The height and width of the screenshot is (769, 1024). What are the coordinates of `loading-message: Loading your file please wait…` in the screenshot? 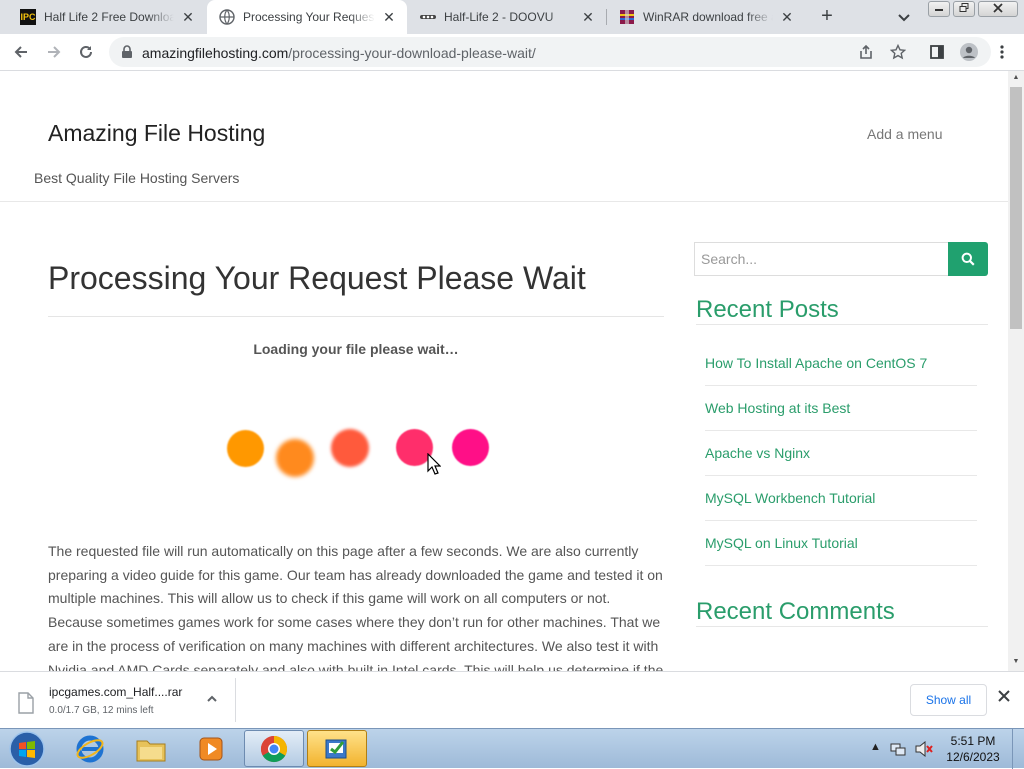 It's located at (356, 349).